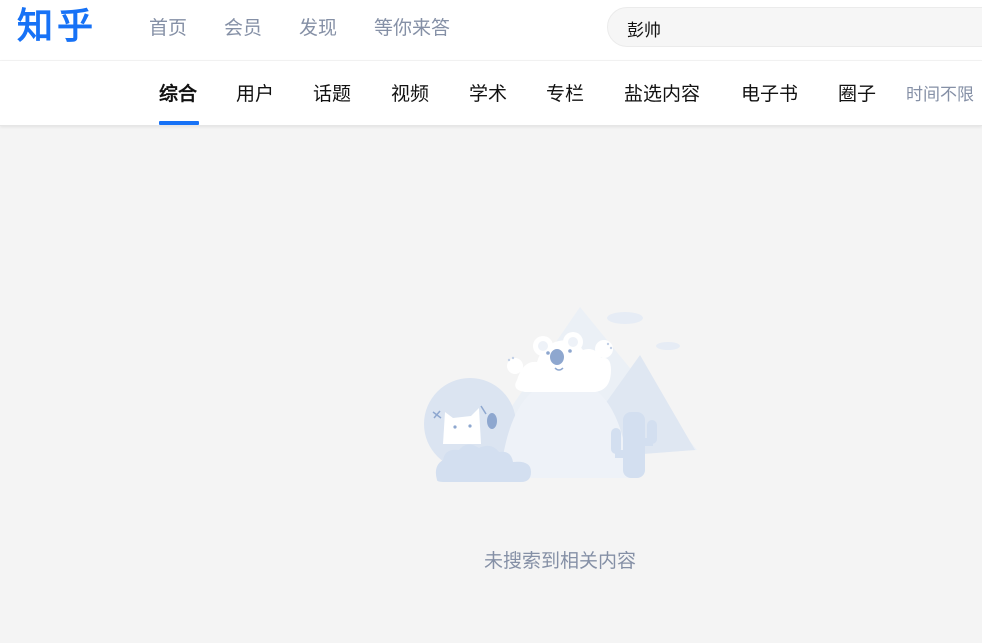 This screenshot has height=643, width=982. Describe the element at coordinates (57, 27) in the screenshot. I see `zhihu-logo: 知乎` at that location.